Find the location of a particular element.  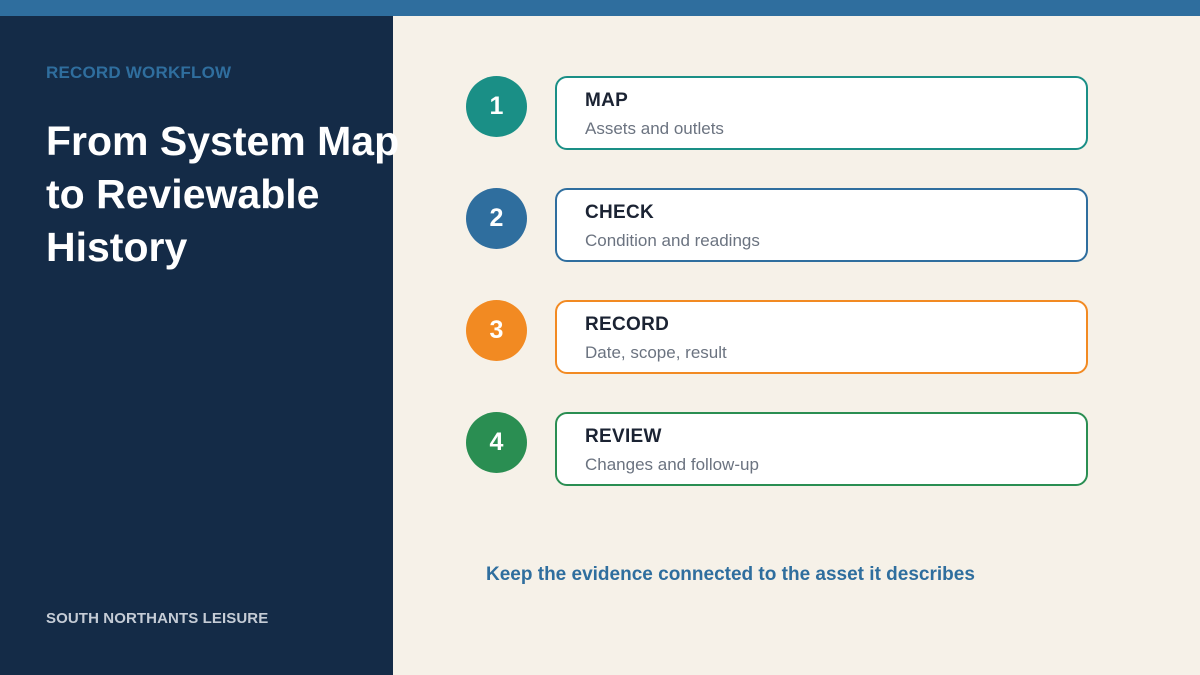

step-3-title: RECORD is located at coordinates (627, 324).